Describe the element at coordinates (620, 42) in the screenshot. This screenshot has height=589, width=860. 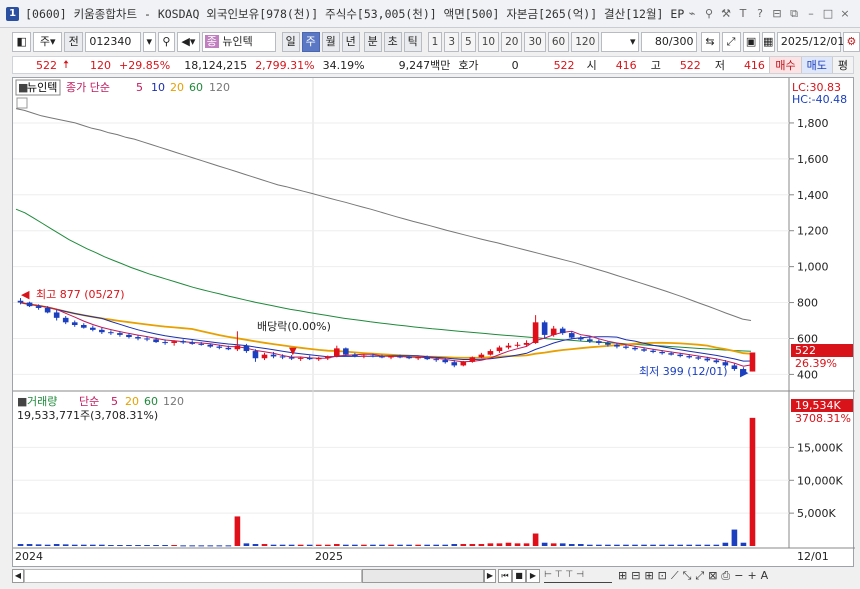
I see `interval-dropdown: ▾` at that location.